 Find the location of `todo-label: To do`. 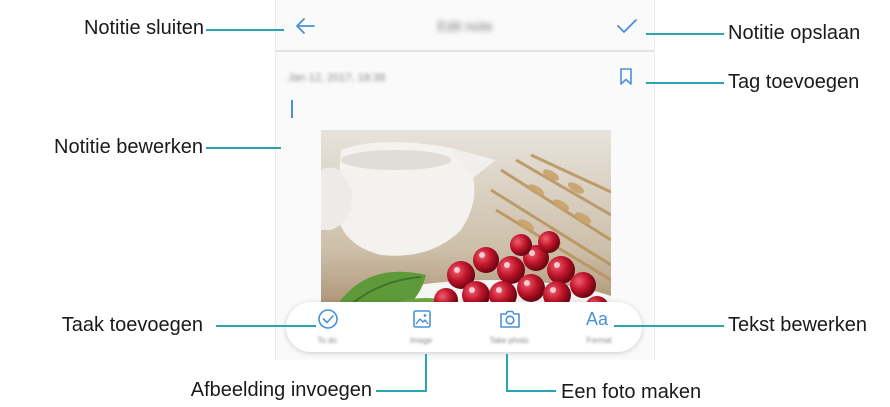

todo-label: To do is located at coordinates (327, 340).